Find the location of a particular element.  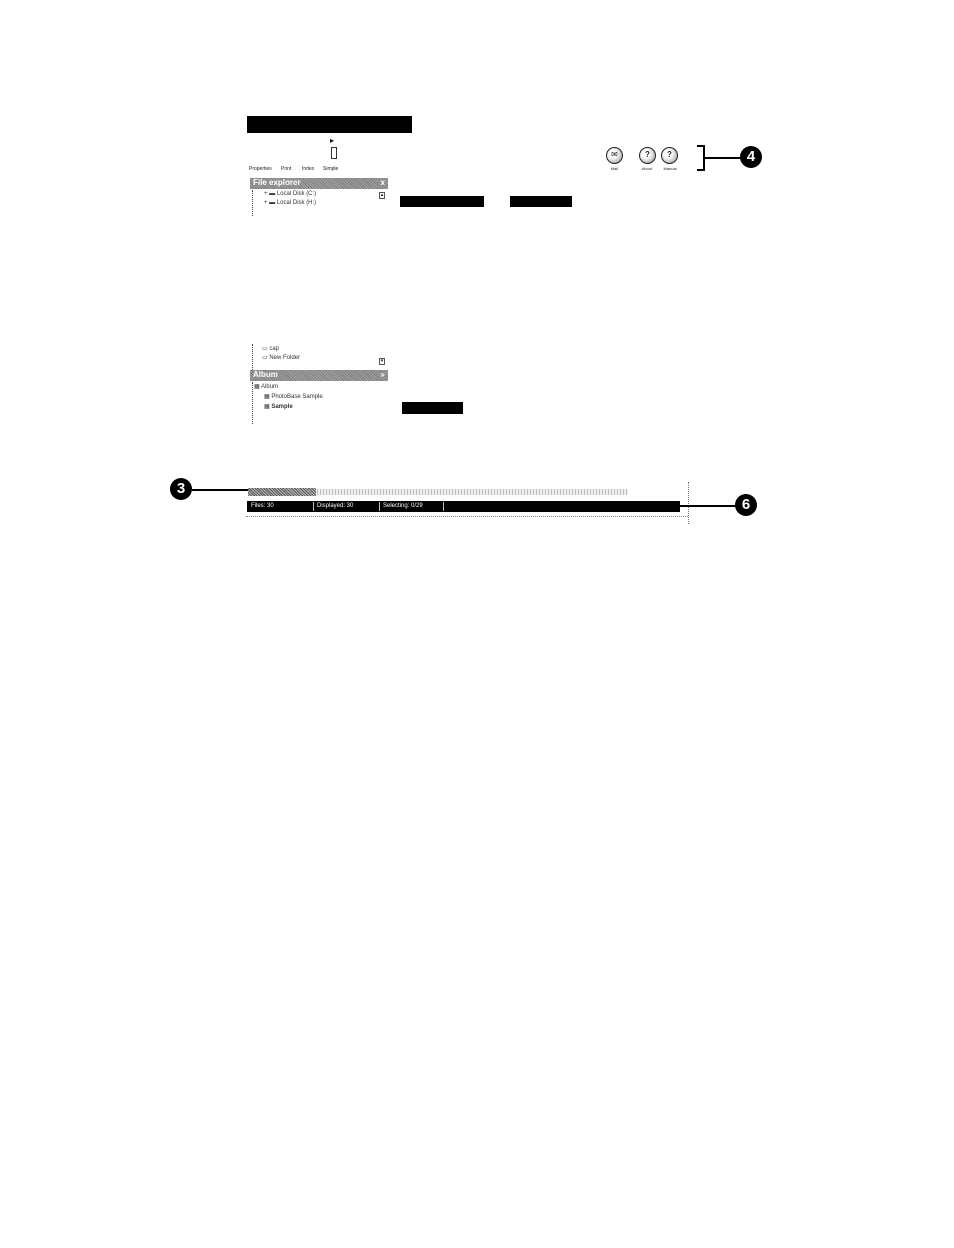

album-item-label: PhotoBase Sample is located at coordinates (297, 397).